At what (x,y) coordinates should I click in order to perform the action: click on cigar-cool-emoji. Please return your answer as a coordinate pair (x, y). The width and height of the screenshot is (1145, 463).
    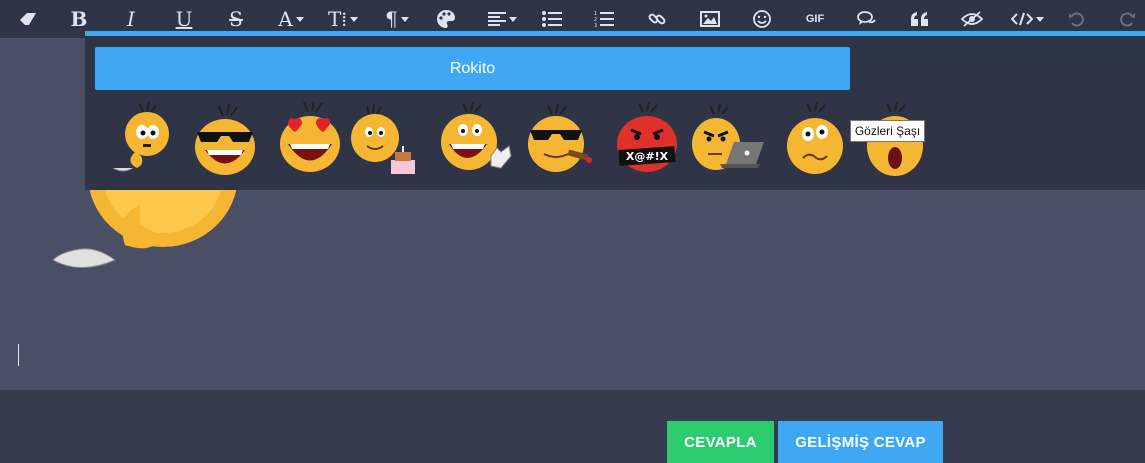
    Looking at the image, I should click on (562, 142).